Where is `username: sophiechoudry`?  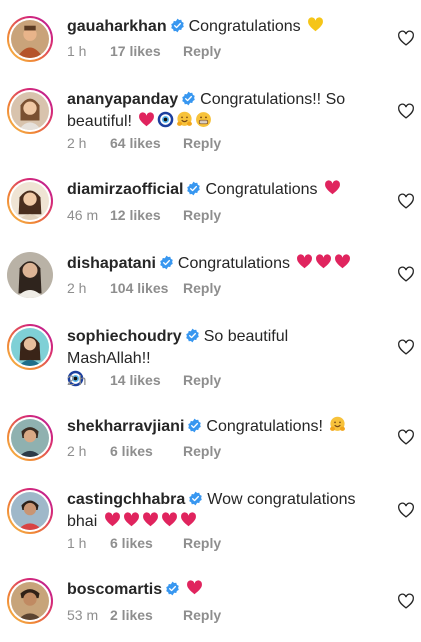 username: sophiechoudry is located at coordinates (124, 336).